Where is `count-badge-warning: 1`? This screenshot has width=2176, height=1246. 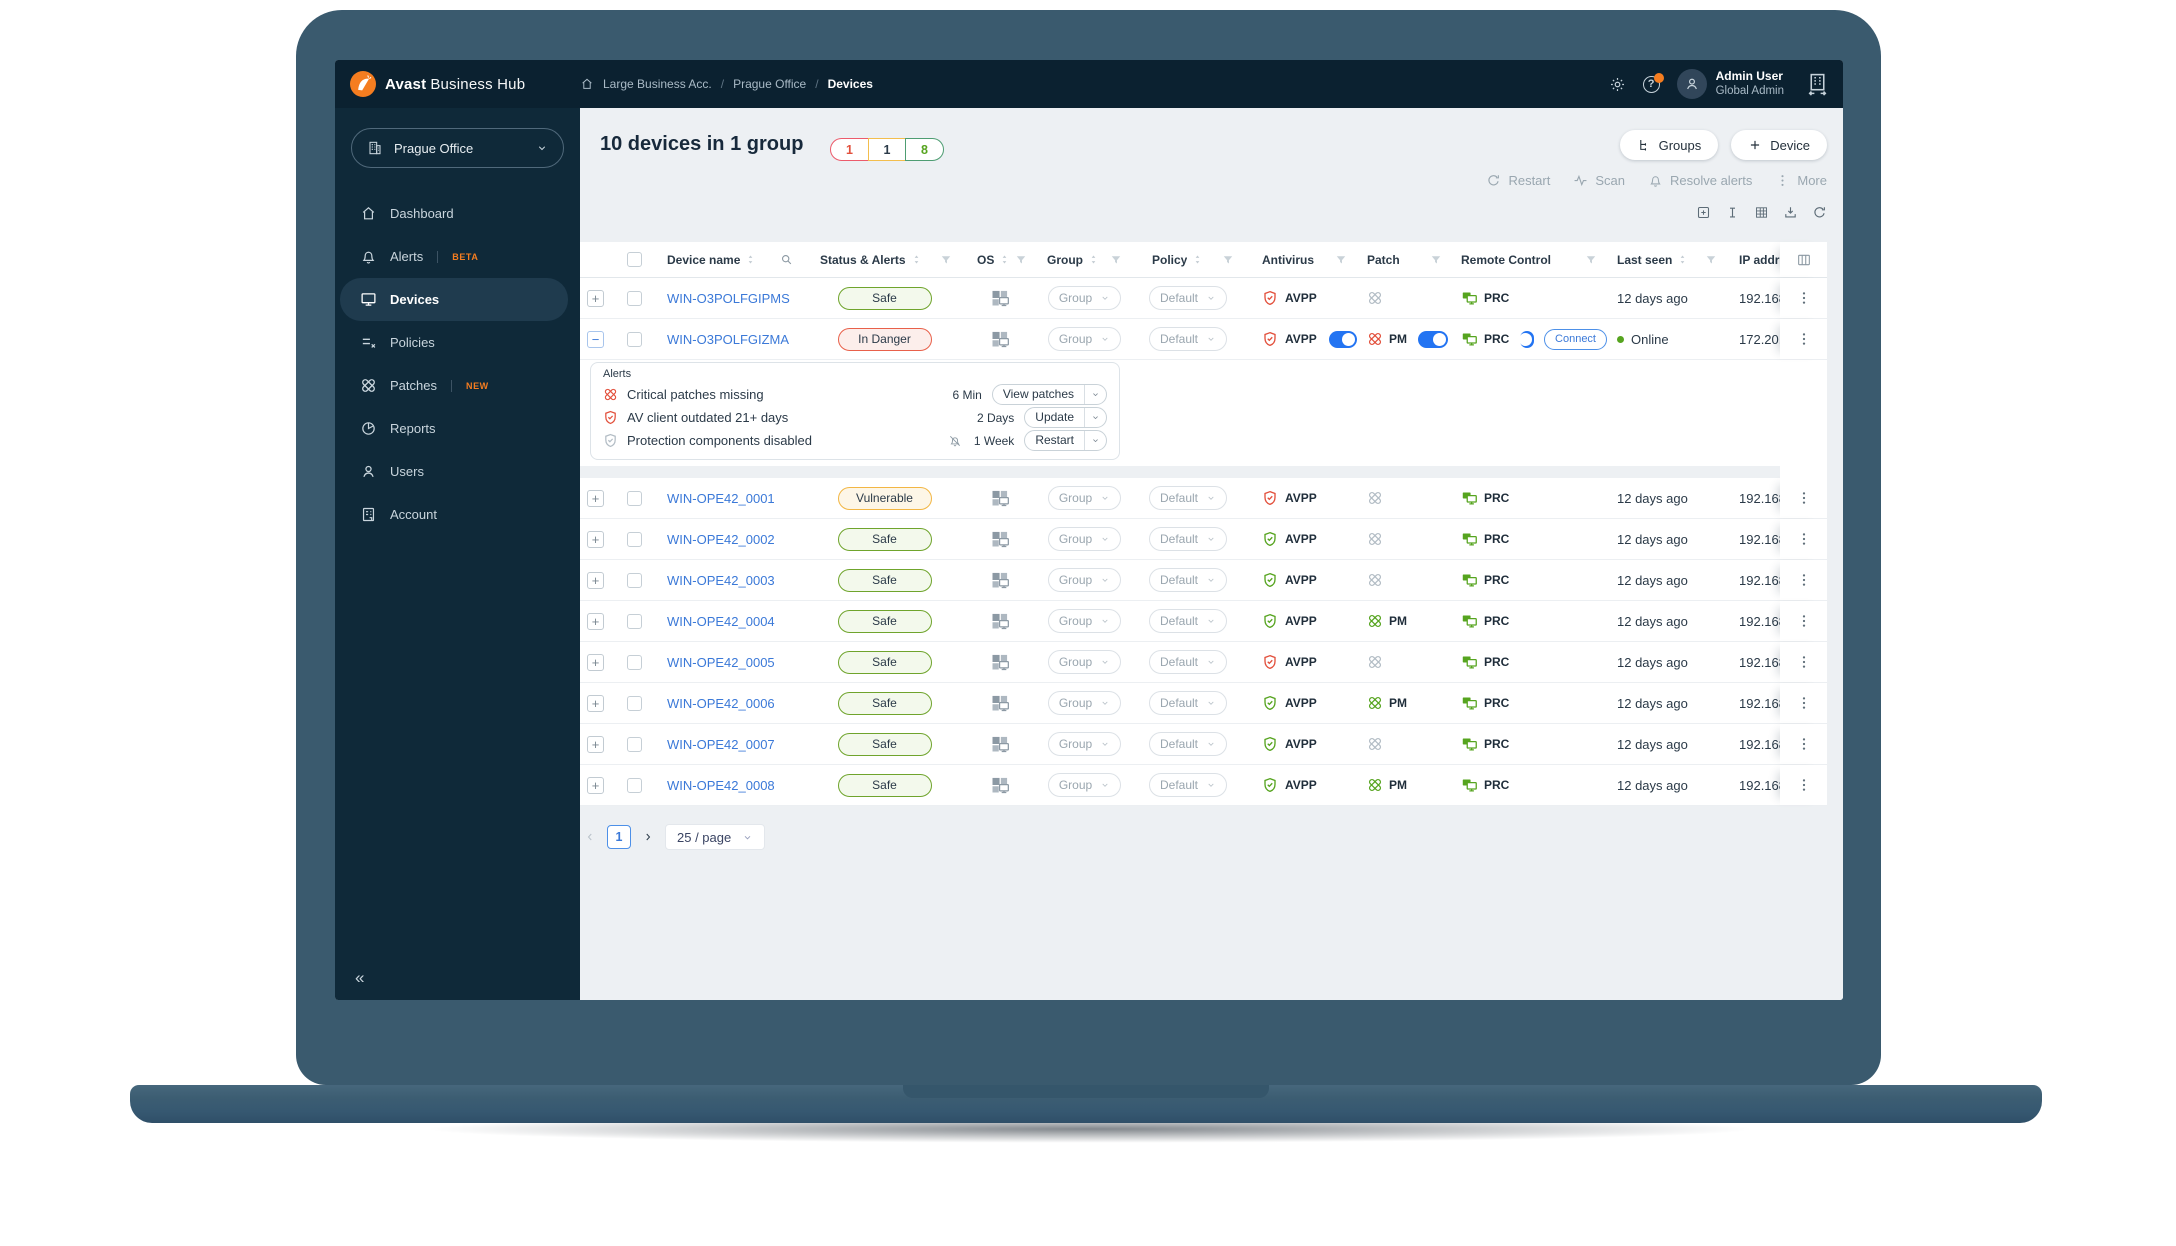
count-badge-warning: 1 is located at coordinates (887, 149).